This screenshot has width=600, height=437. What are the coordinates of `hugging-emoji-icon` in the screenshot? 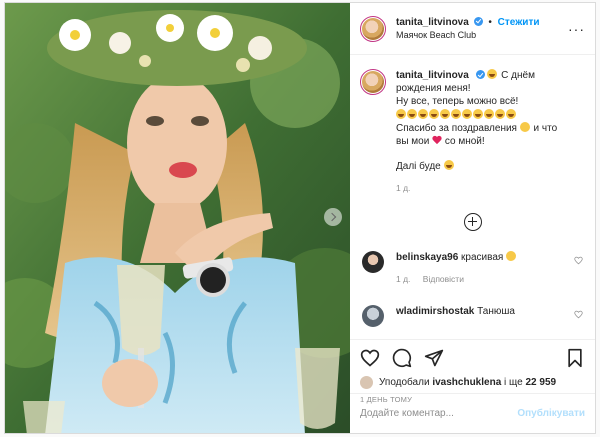 It's located at (524, 126).